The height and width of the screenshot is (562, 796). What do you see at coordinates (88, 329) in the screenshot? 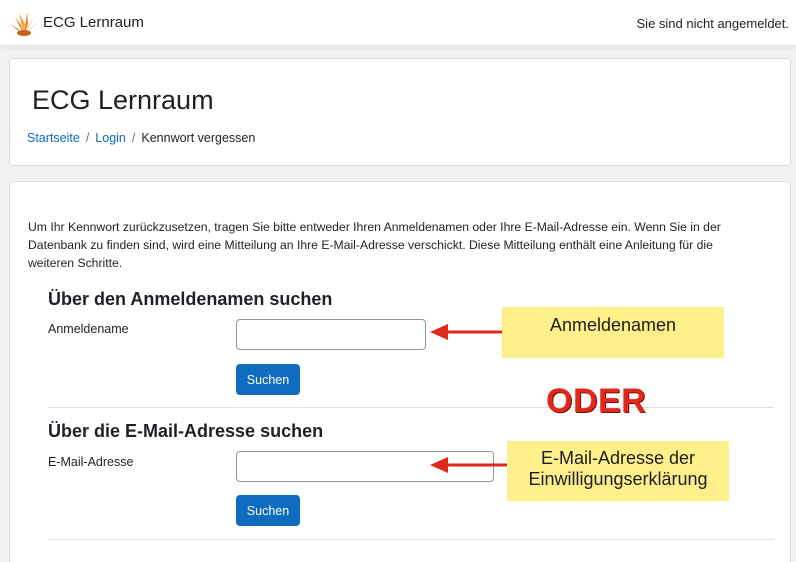
I see `username-label: Anmeldename` at bounding box center [88, 329].